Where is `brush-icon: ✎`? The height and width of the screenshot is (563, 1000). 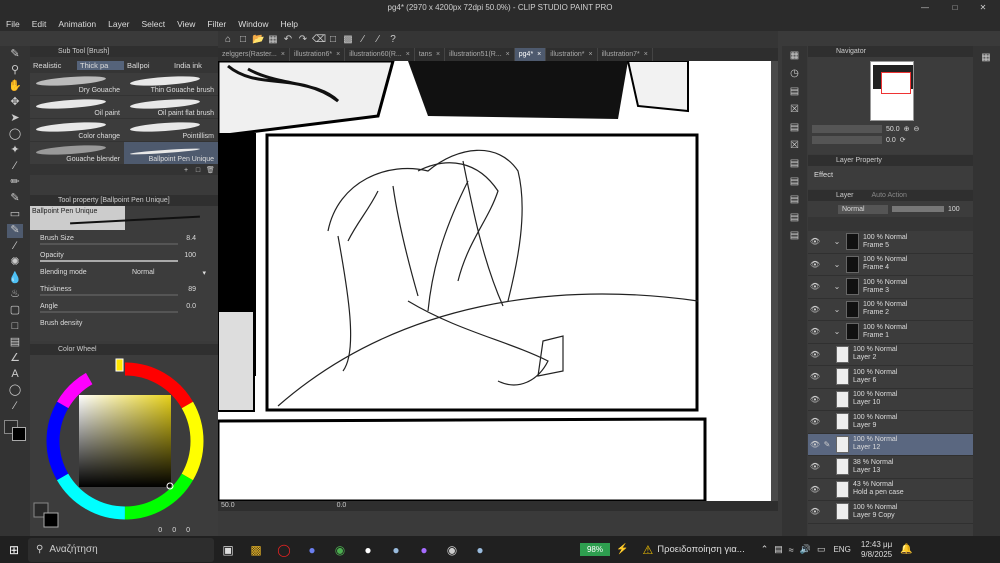 brush-icon: ✎ is located at coordinates (15, 231).